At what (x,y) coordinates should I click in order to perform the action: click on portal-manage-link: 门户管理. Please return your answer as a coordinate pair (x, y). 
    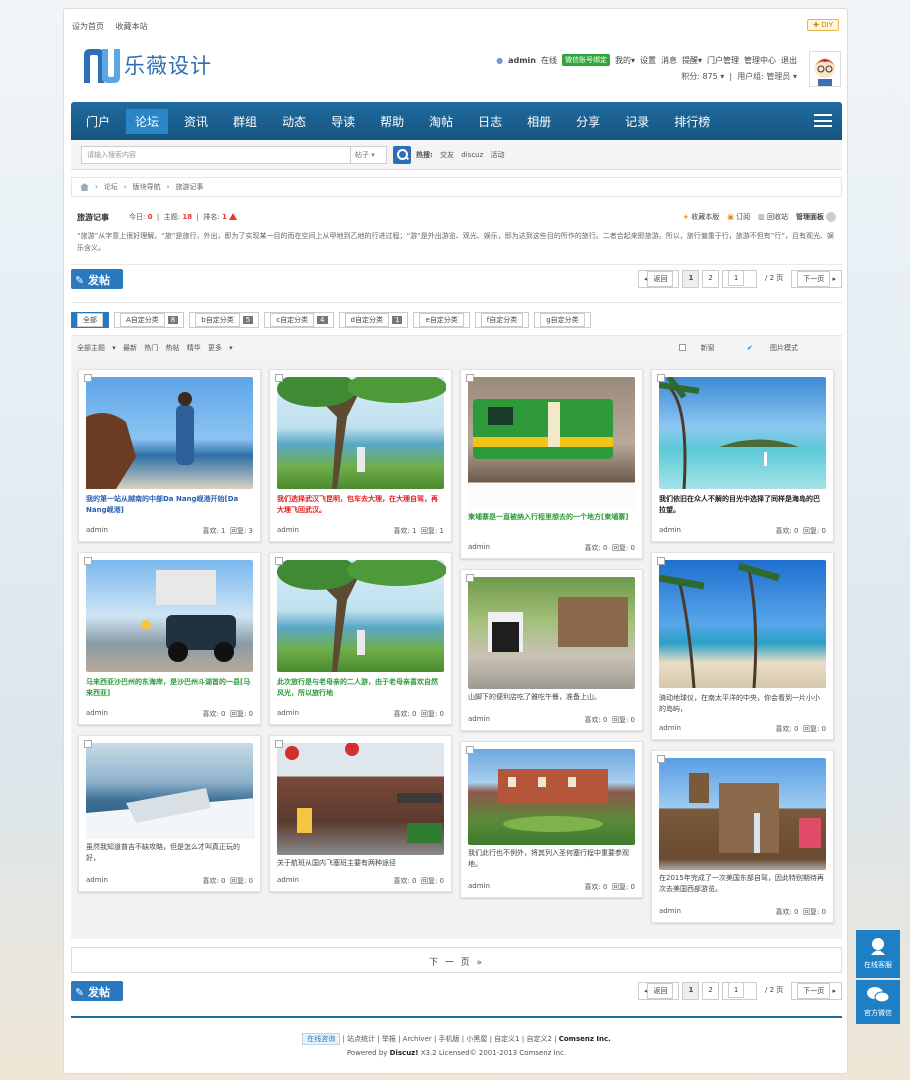
    Looking at the image, I should click on (723, 60).